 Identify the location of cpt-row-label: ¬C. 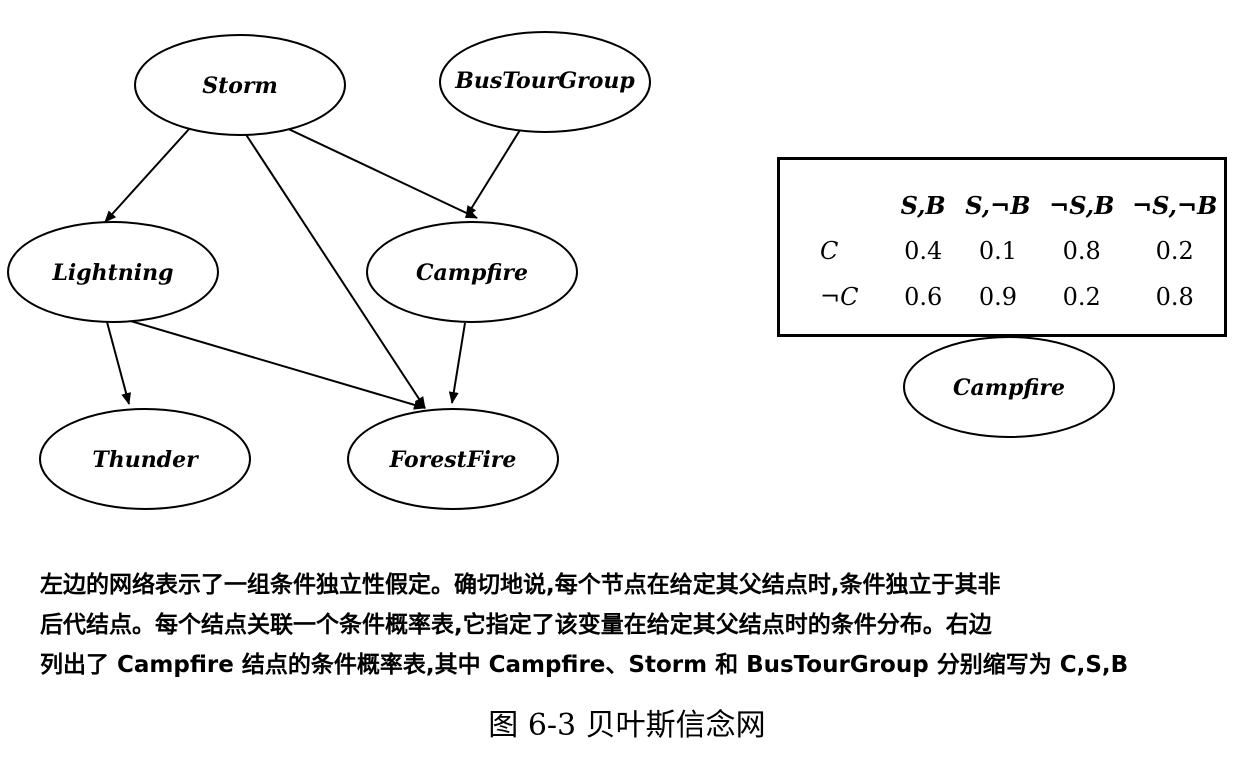
(839, 297).